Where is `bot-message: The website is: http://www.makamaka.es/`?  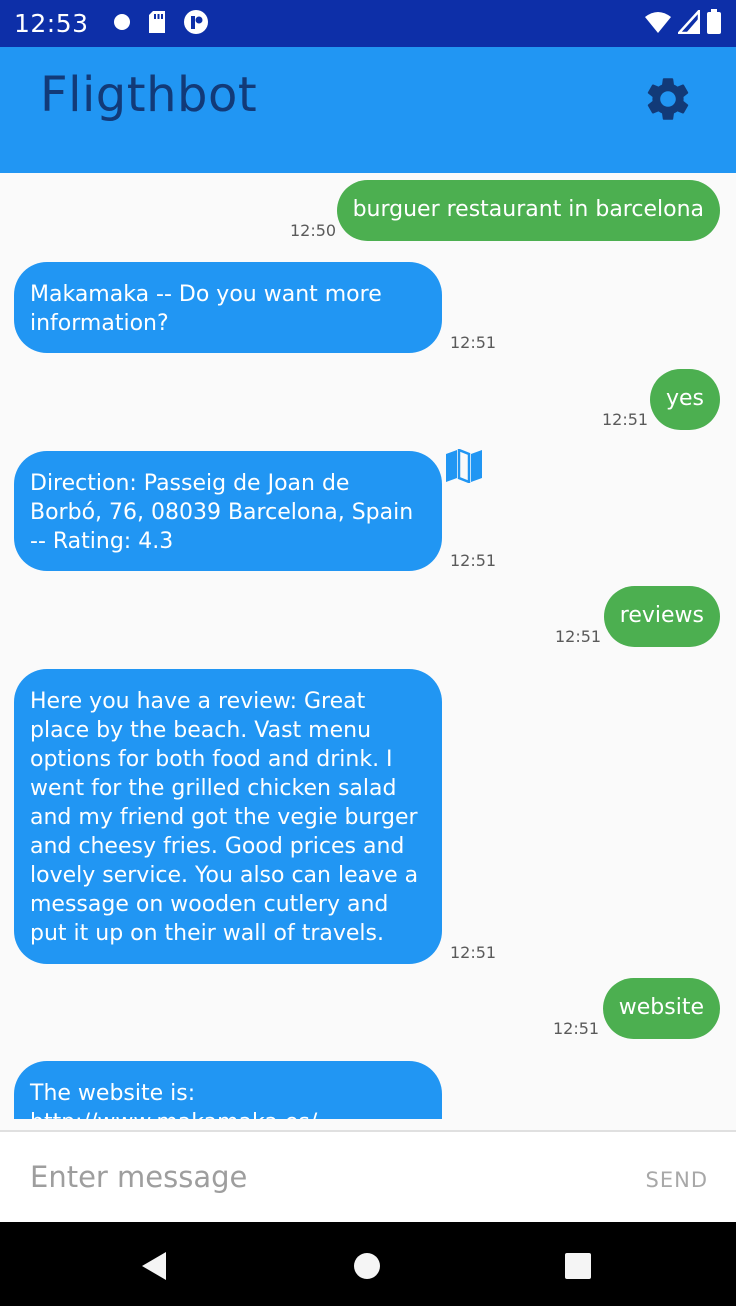
bot-message: The website is: http://www.makamaka.es/ is located at coordinates (228, 1090).